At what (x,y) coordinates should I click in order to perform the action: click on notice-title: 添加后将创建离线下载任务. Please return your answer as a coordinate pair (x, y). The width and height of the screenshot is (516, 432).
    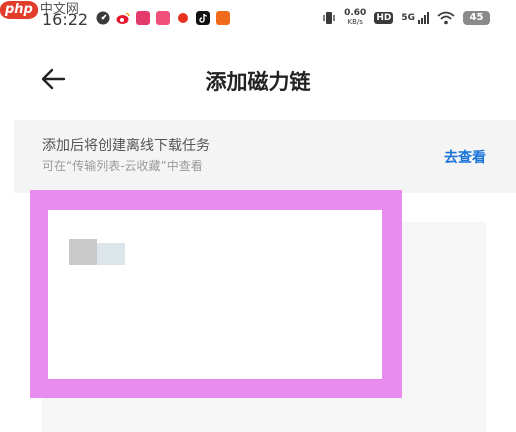
    Looking at the image, I should click on (126, 146).